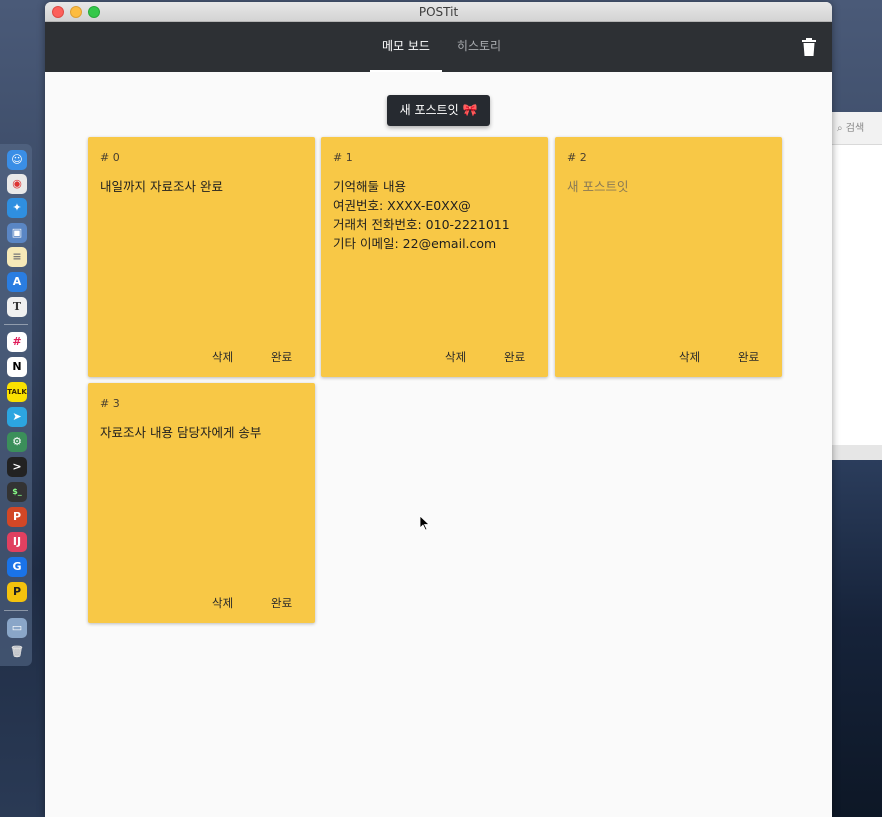  Describe the element at coordinates (17, 517) in the screenshot. I see `powerpoint-icon: P` at that location.